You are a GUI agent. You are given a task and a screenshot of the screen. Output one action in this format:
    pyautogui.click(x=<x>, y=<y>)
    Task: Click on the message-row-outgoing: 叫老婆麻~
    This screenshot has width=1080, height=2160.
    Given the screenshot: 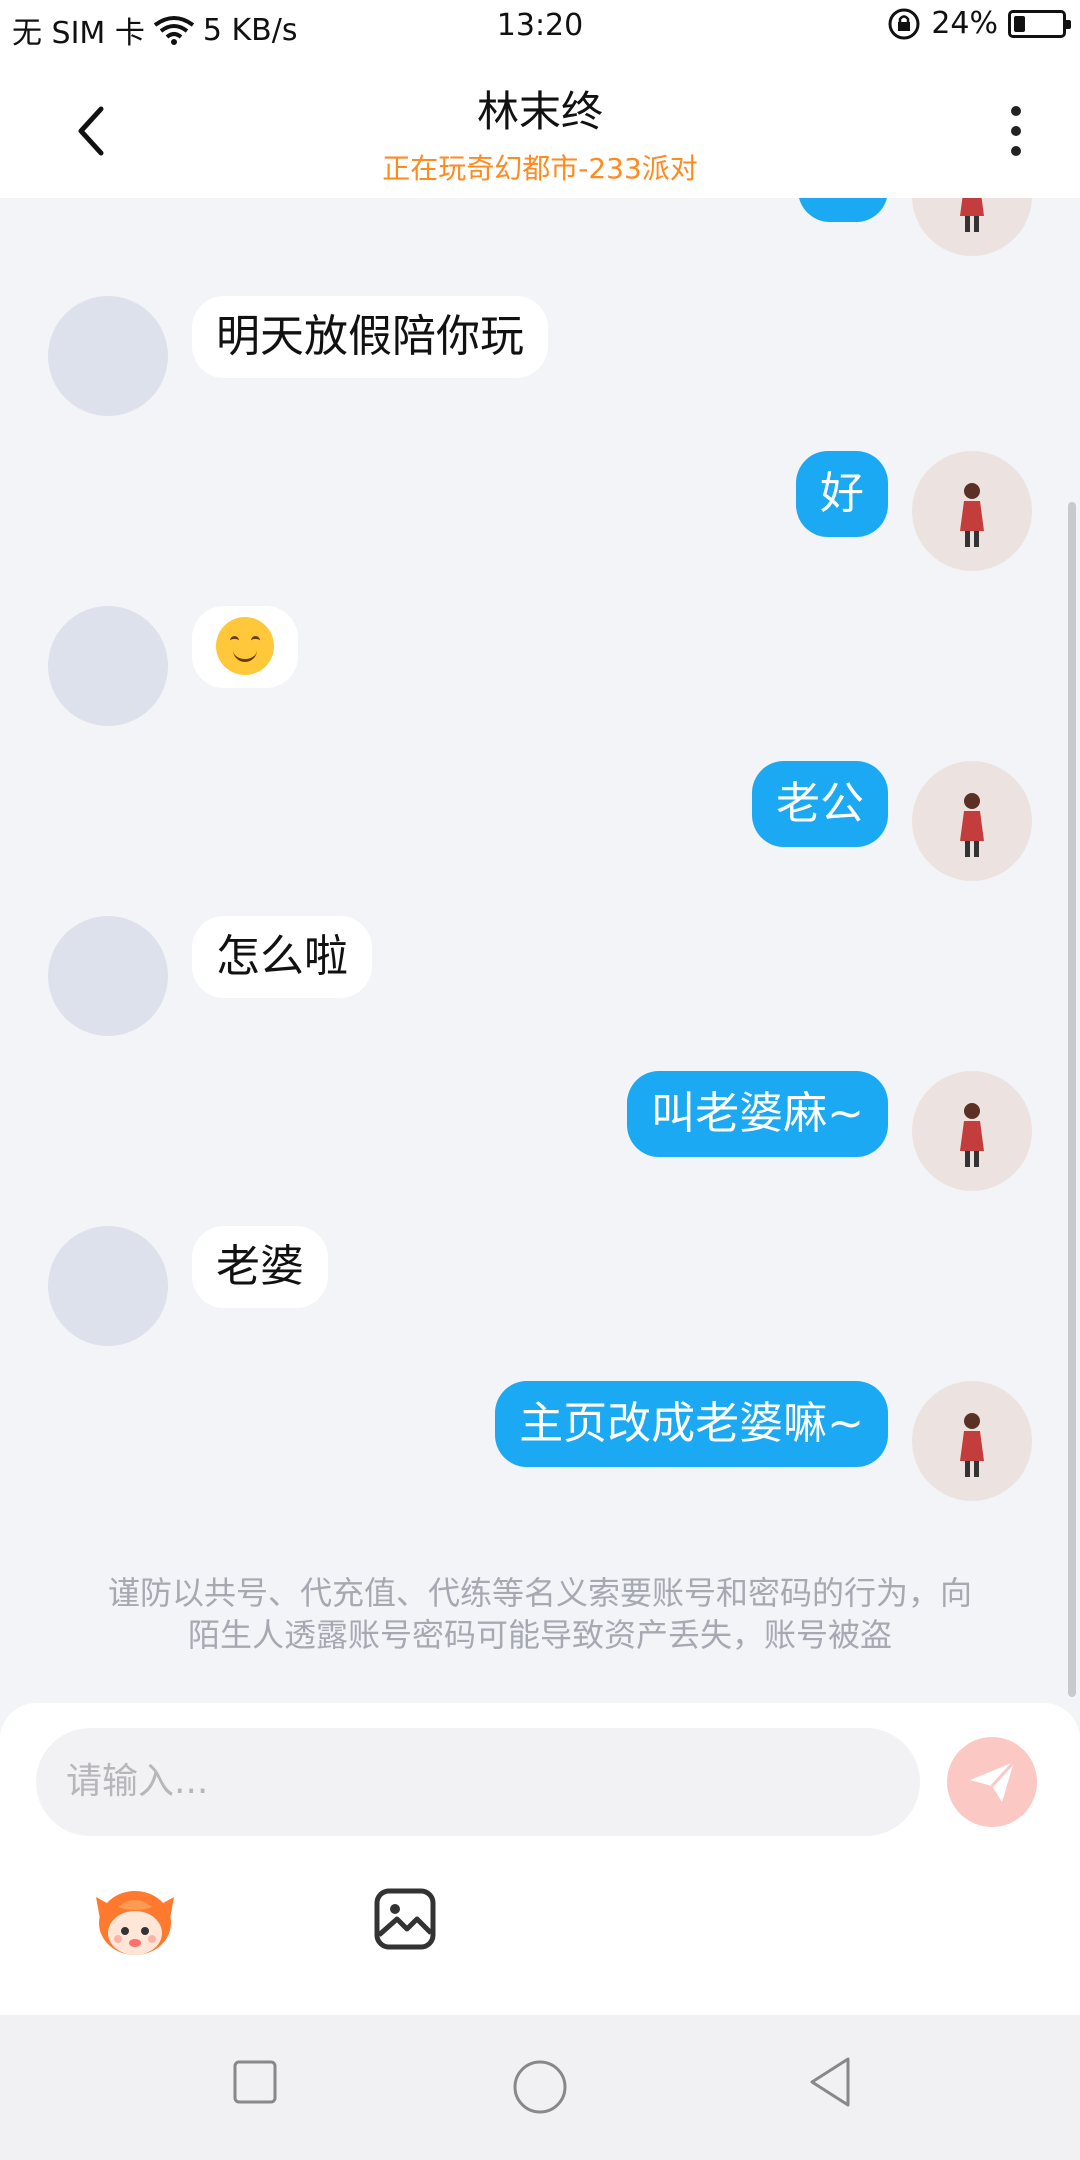 What is the action you would take?
    pyautogui.click(x=540, y=1136)
    